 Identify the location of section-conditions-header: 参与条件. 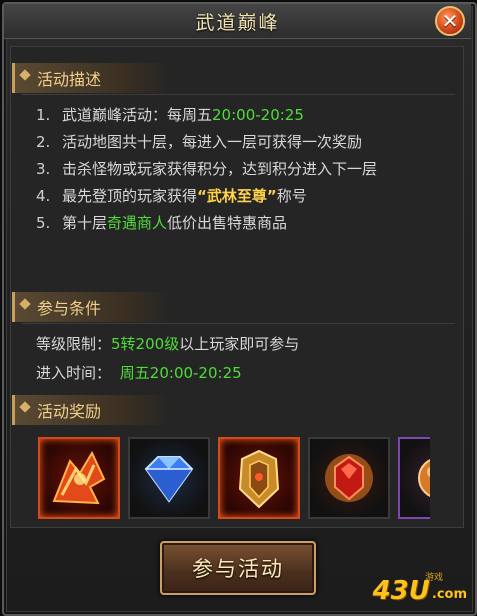
(92, 307).